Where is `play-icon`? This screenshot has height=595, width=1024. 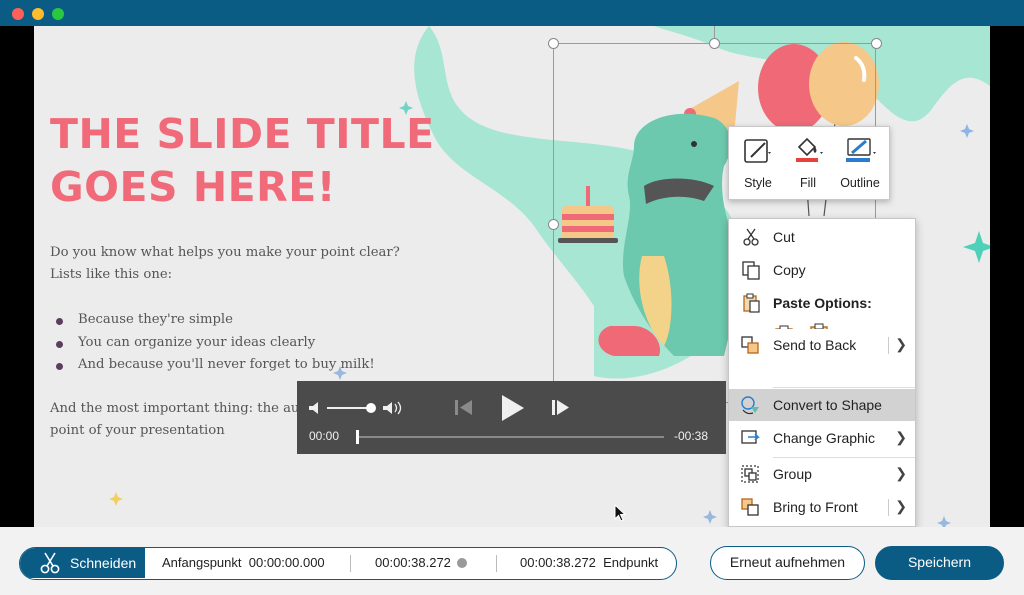
play-icon is located at coordinates (513, 408).